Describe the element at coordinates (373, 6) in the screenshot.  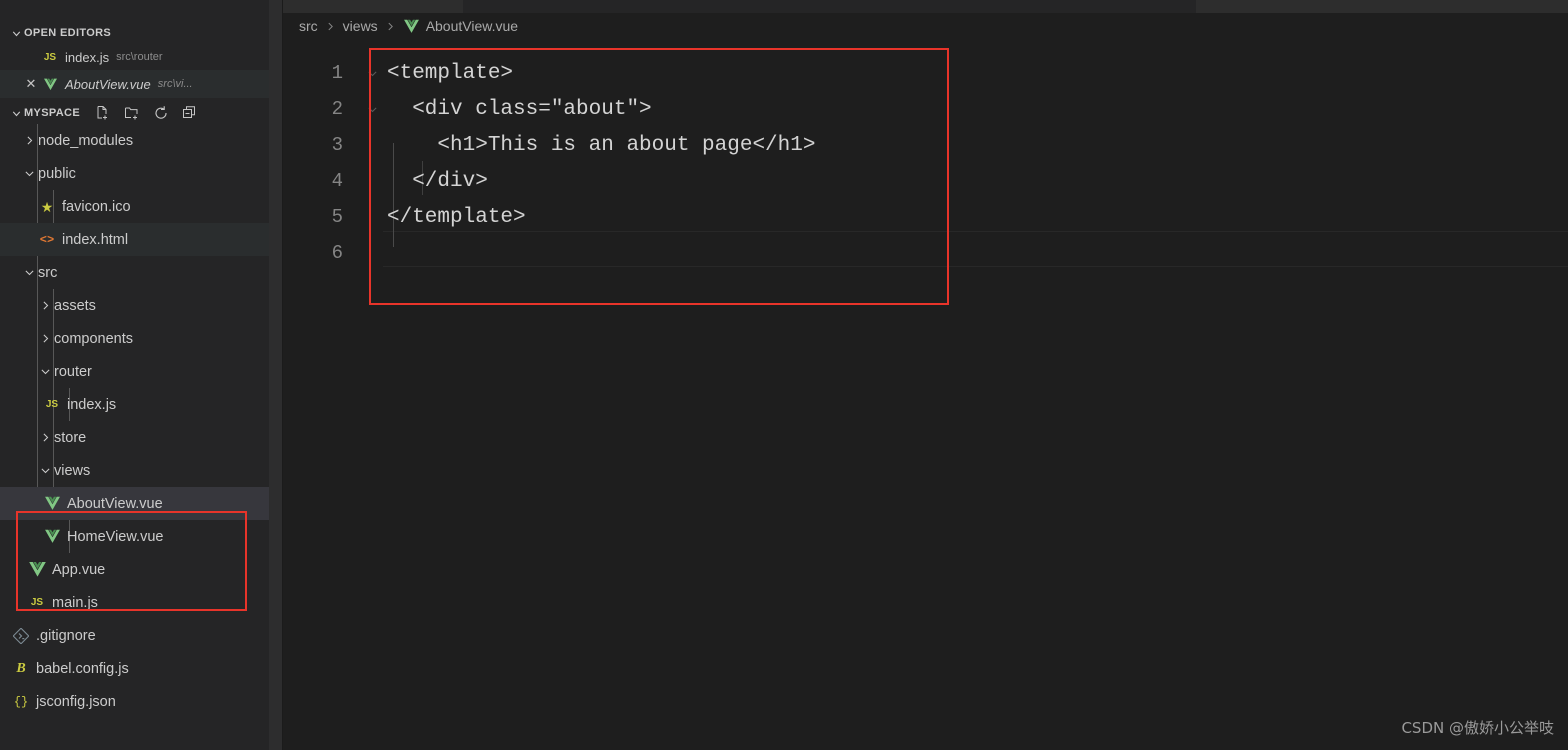
I see `tab-aboutview-vue` at that location.